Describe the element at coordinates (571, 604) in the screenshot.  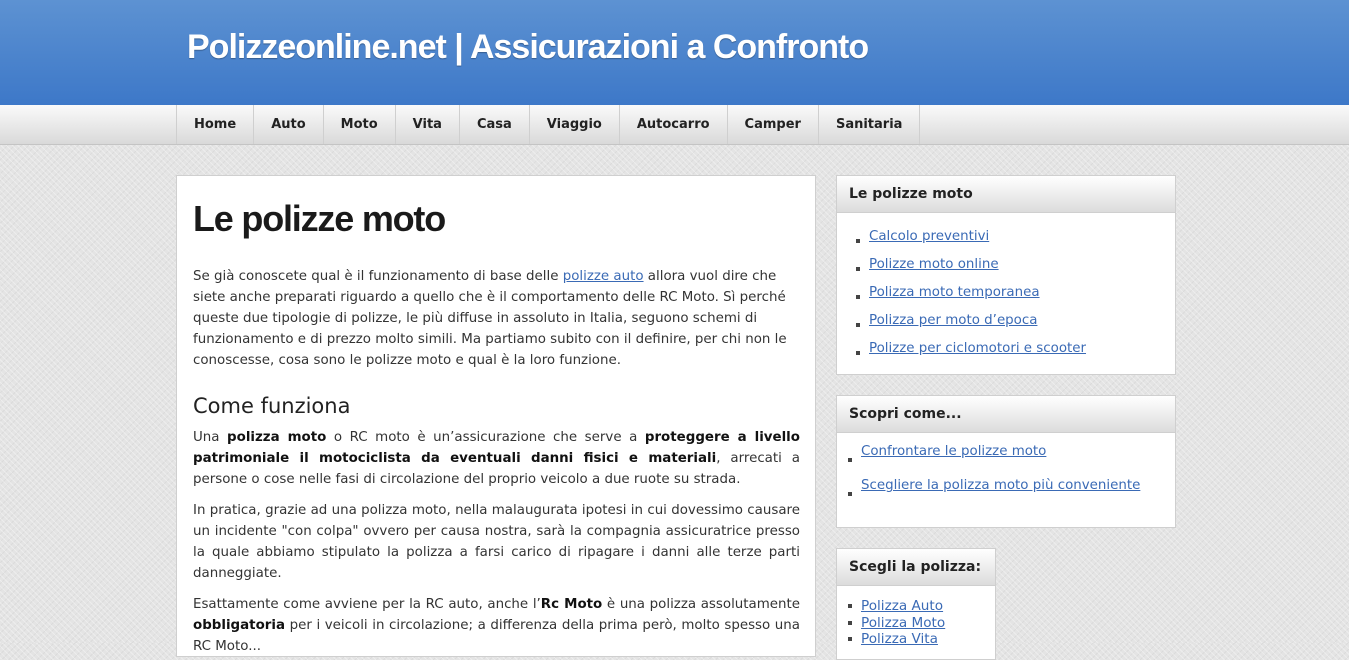
I see `p4-bold-1: Rc Moto` at that location.